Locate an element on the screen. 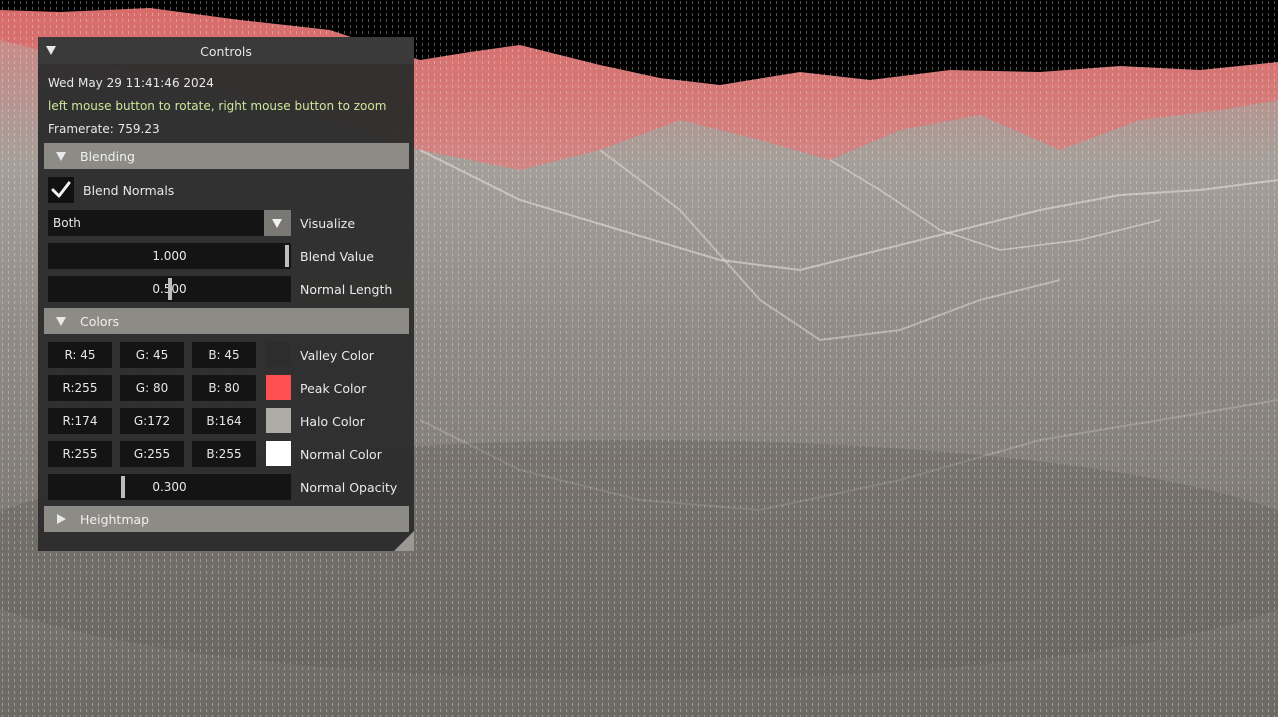 The width and height of the screenshot is (1278, 717). resize-grip-icon is located at coordinates (404, 541).